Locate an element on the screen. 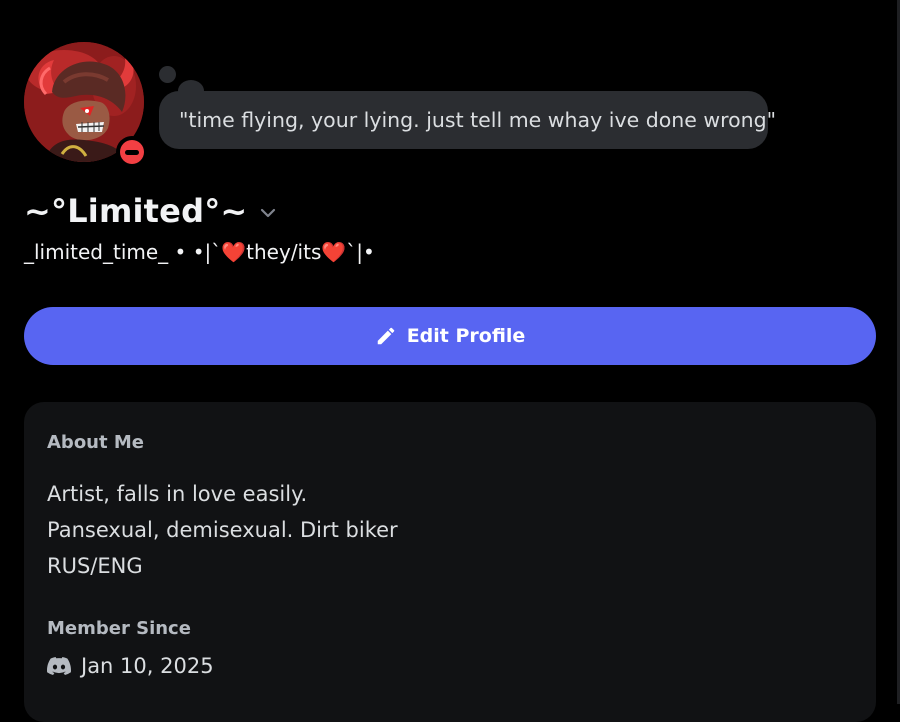  chevron-down-icon is located at coordinates (268, 213).